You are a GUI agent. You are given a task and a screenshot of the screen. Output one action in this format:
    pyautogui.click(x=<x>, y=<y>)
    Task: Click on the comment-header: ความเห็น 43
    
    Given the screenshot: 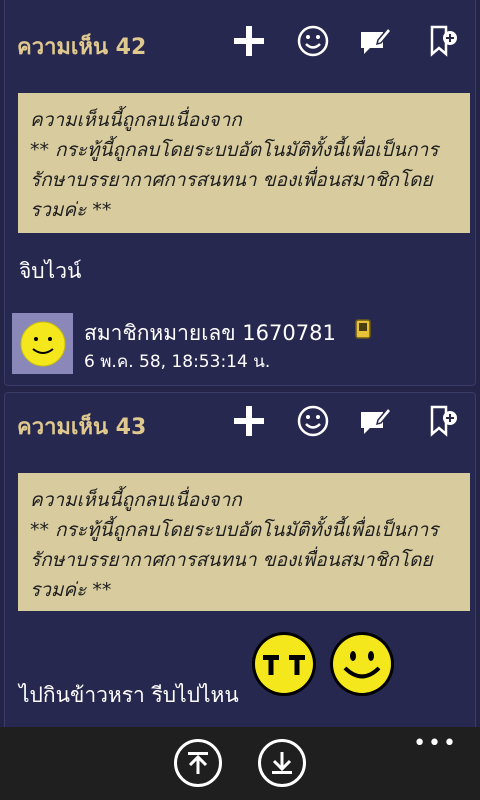 What is the action you would take?
    pyautogui.click(x=240, y=425)
    